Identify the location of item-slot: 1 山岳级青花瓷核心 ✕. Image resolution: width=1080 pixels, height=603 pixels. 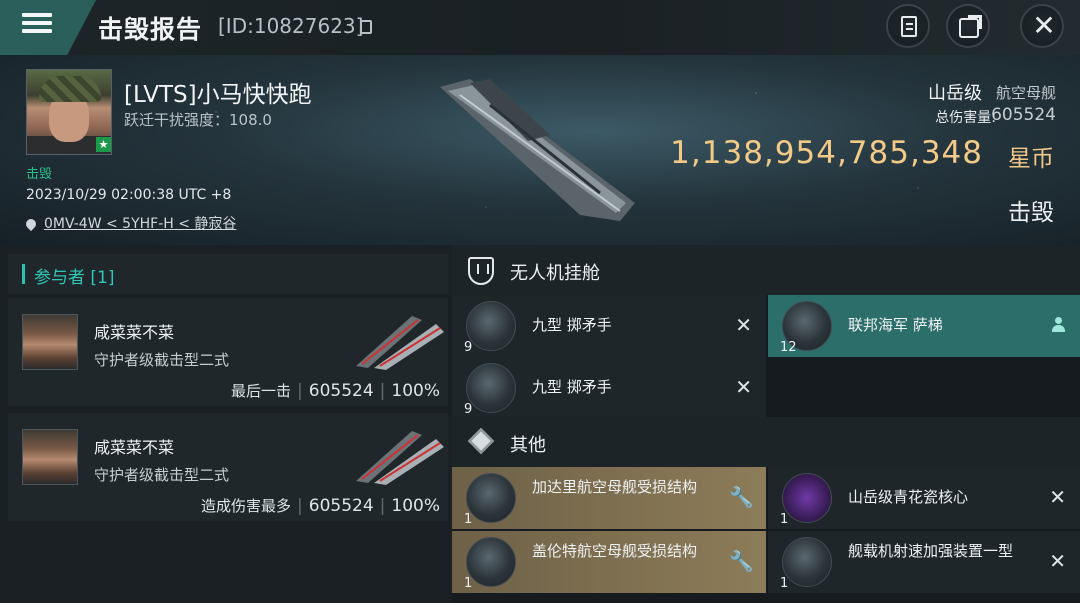
(924, 498).